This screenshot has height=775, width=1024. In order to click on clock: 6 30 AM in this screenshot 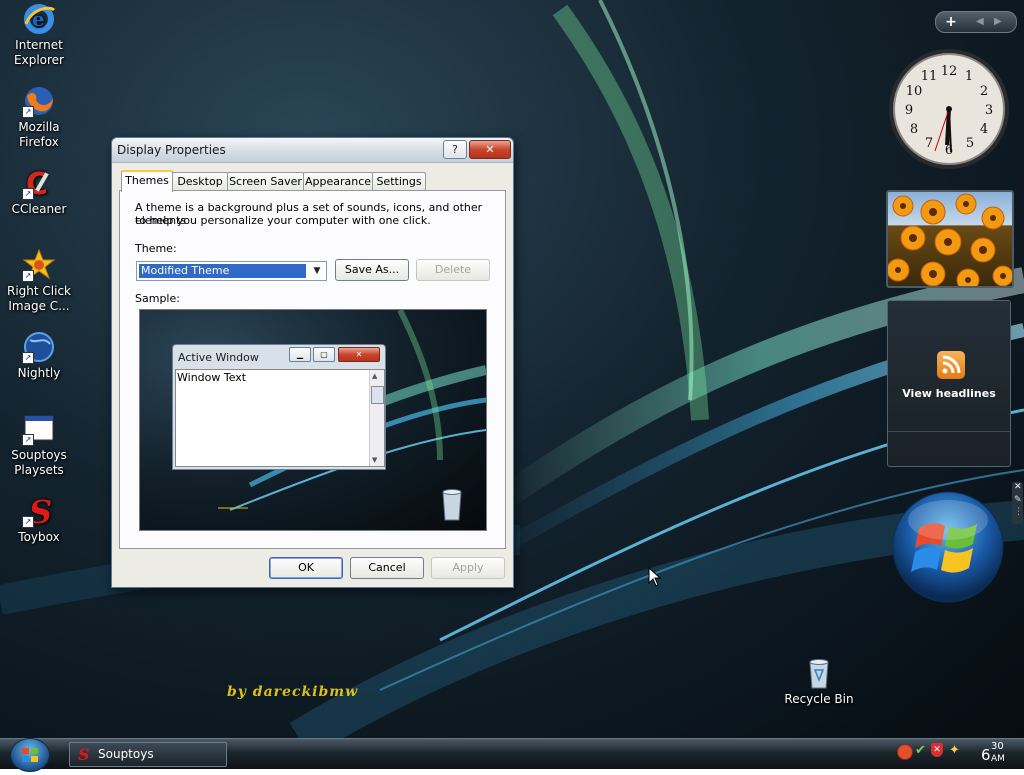, I will do `click(998, 754)`.